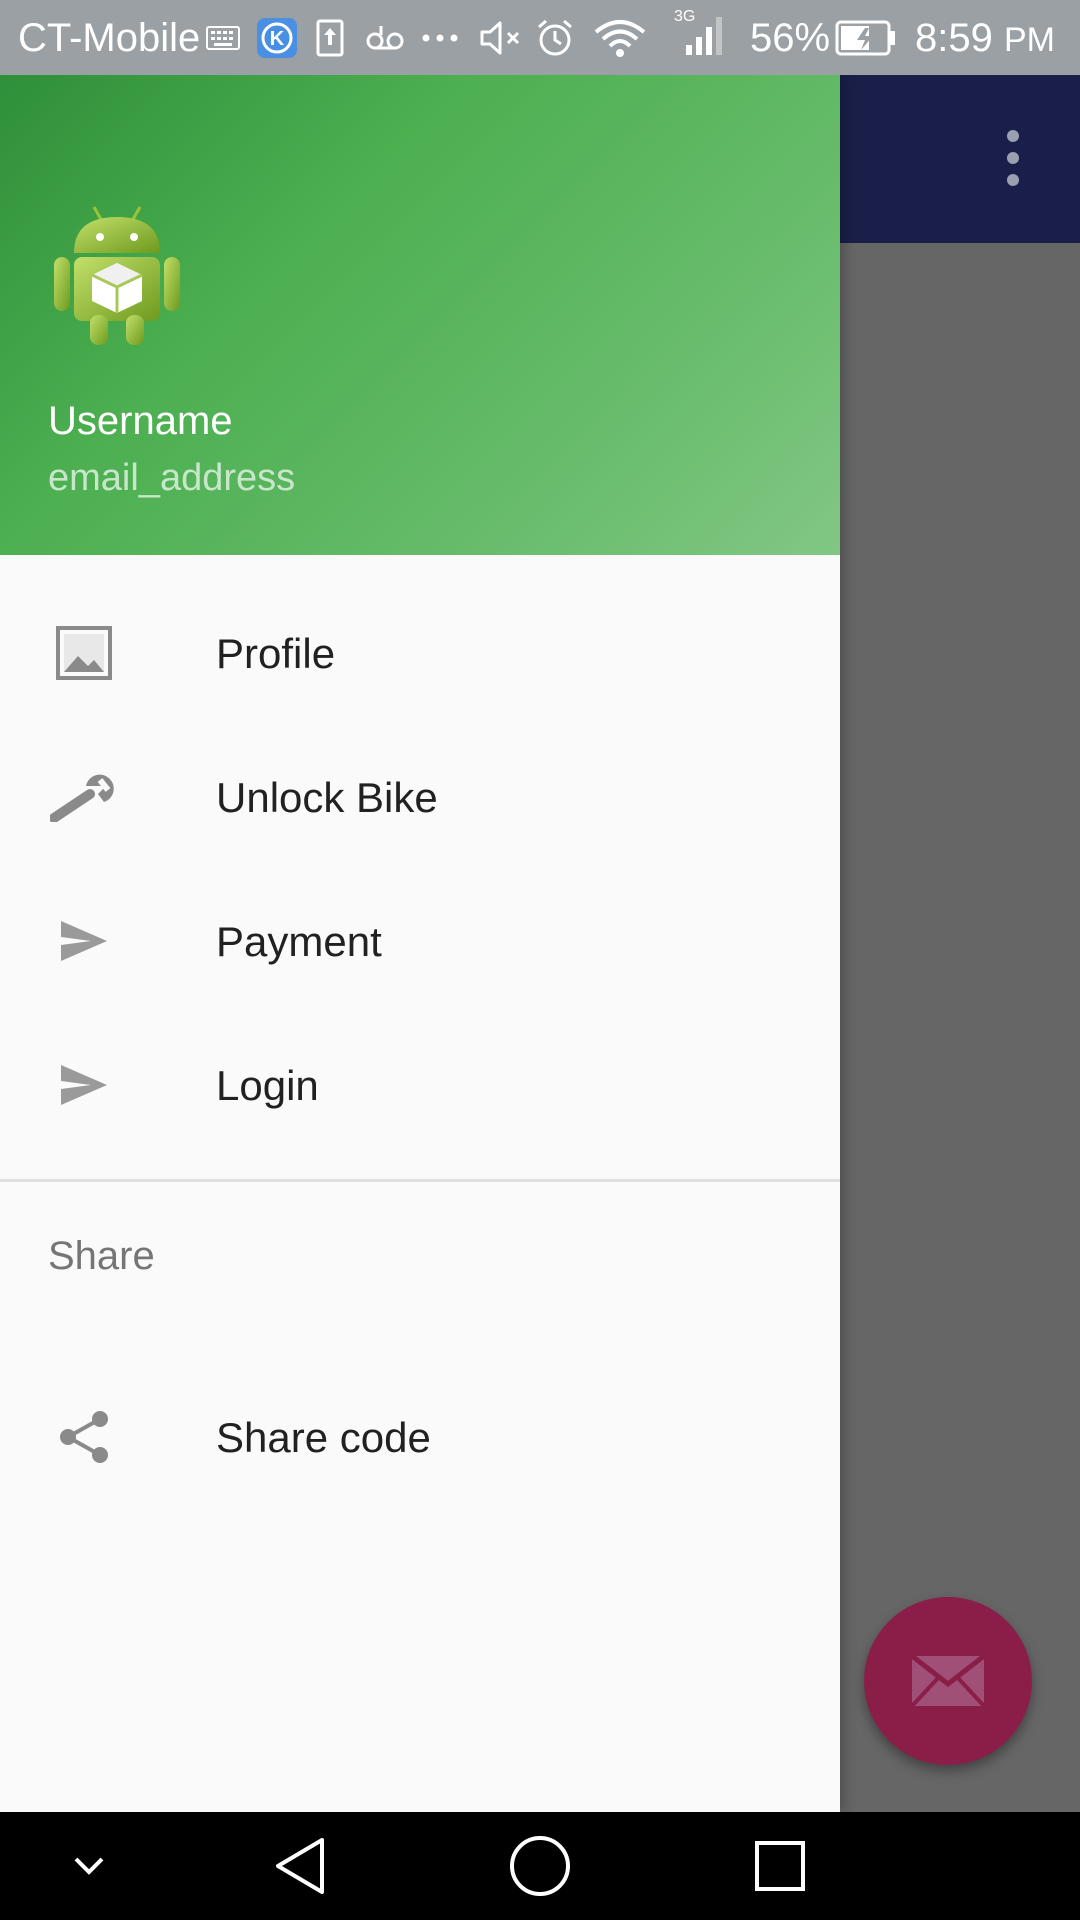 This screenshot has height=1920, width=1080. Describe the element at coordinates (420, 1085) in the screenshot. I see `menu-item-login: Login` at that location.